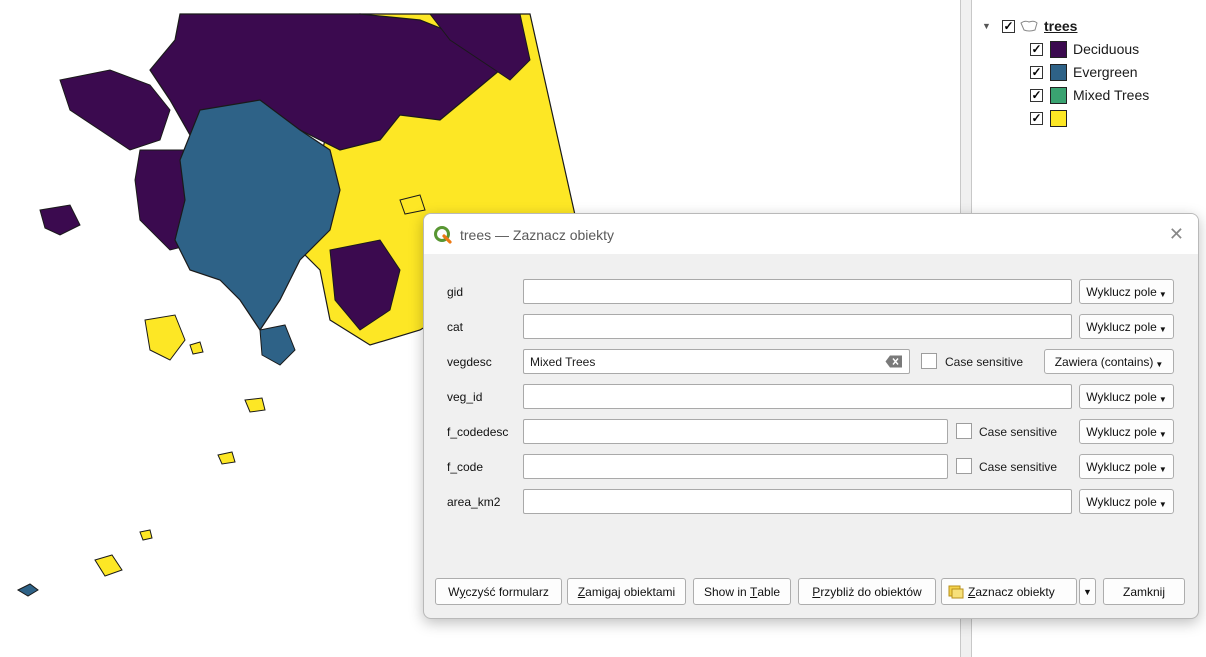  What do you see at coordinates (735, 431) in the screenshot?
I see `f-codedesc-input` at bounding box center [735, 431].